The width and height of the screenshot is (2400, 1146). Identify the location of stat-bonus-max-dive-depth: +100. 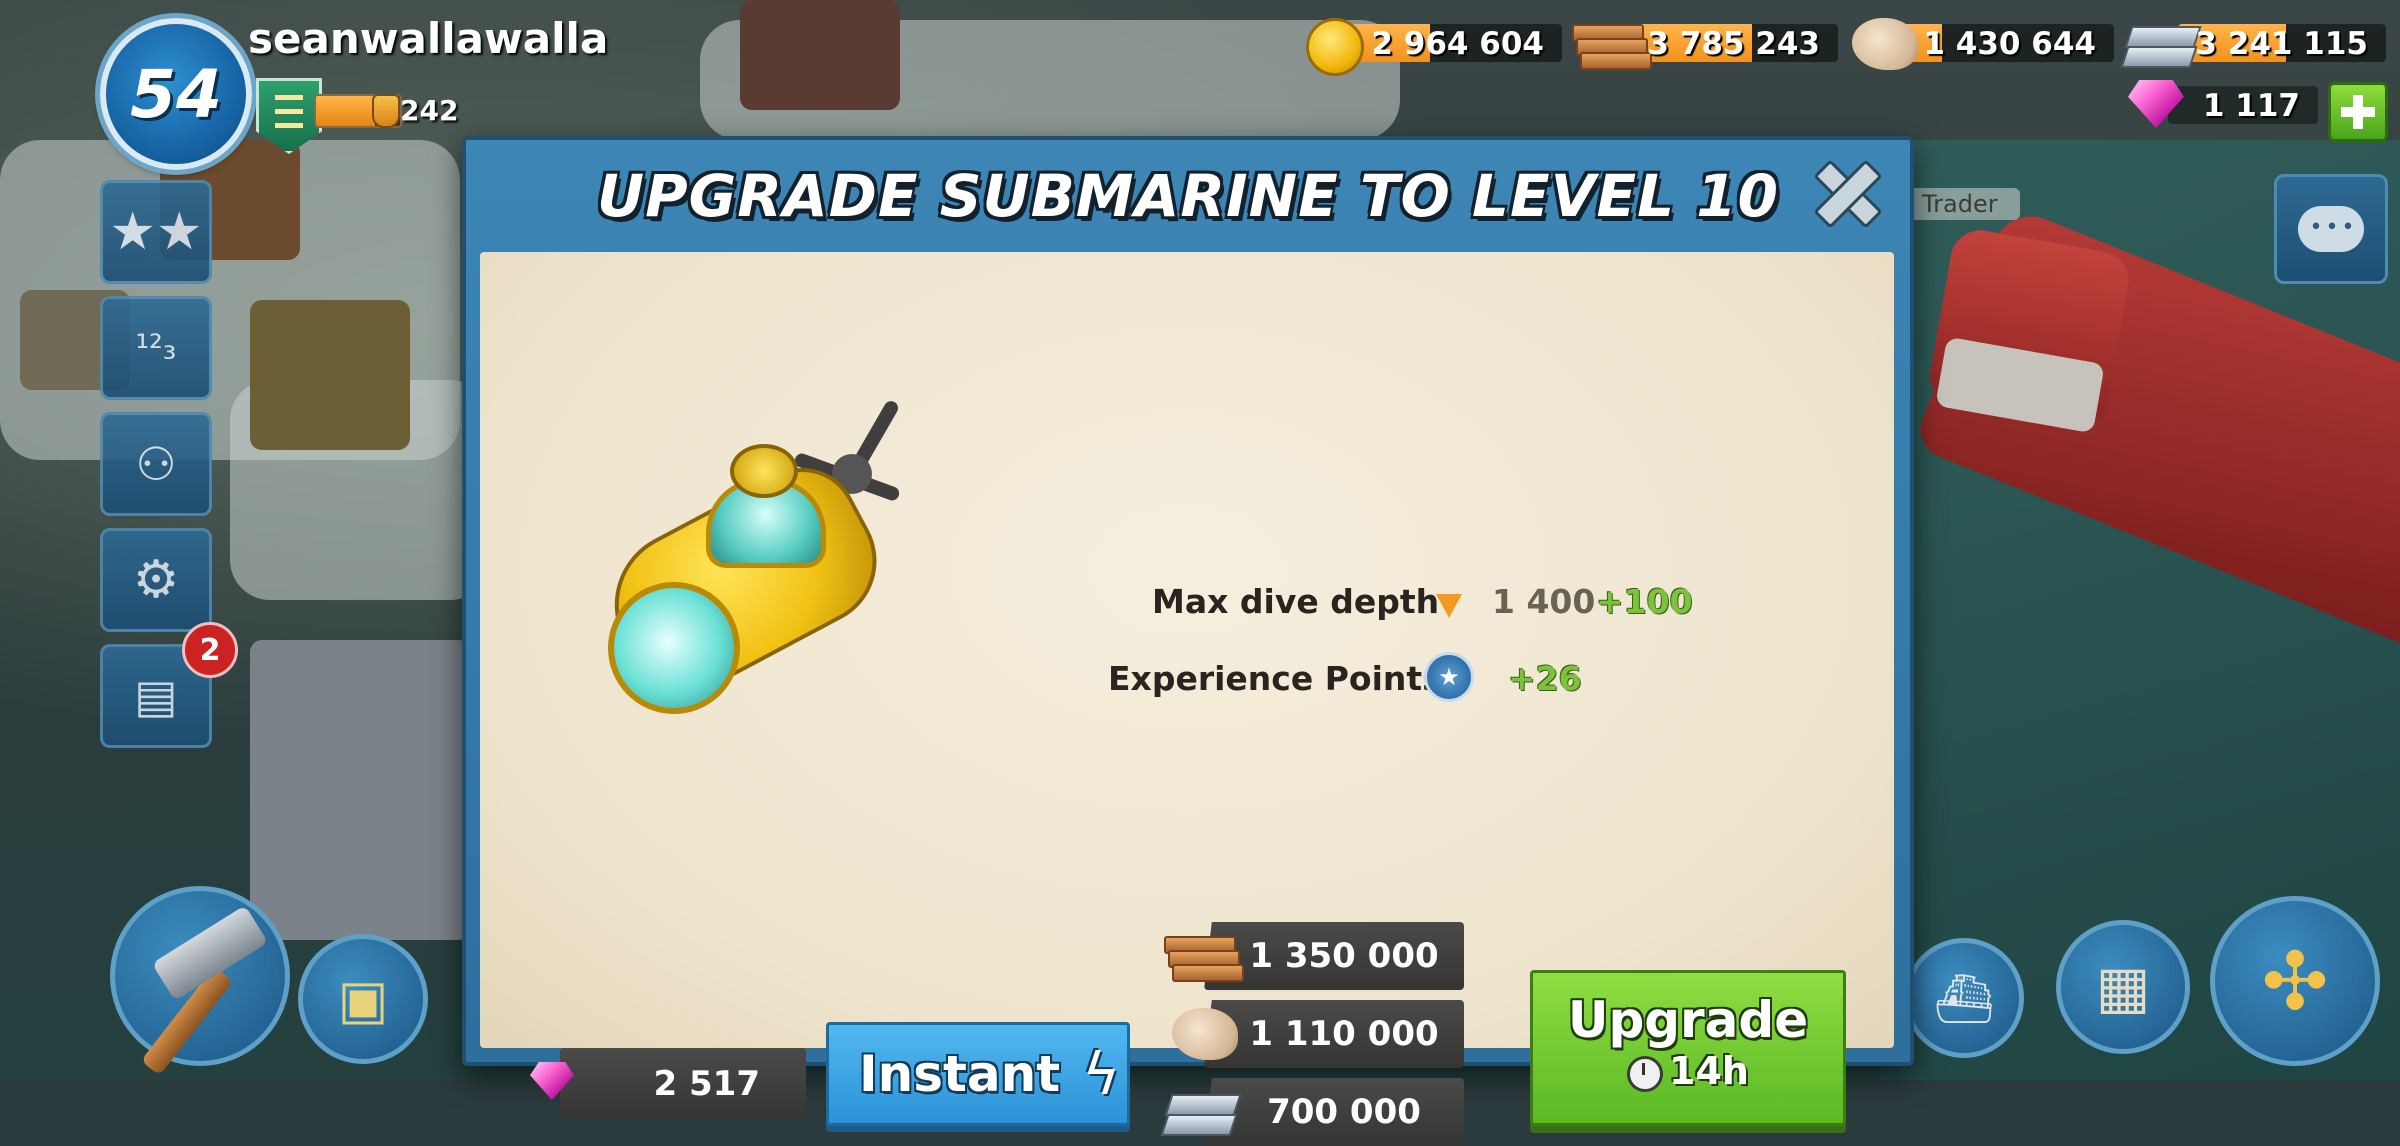
(1644, 601).